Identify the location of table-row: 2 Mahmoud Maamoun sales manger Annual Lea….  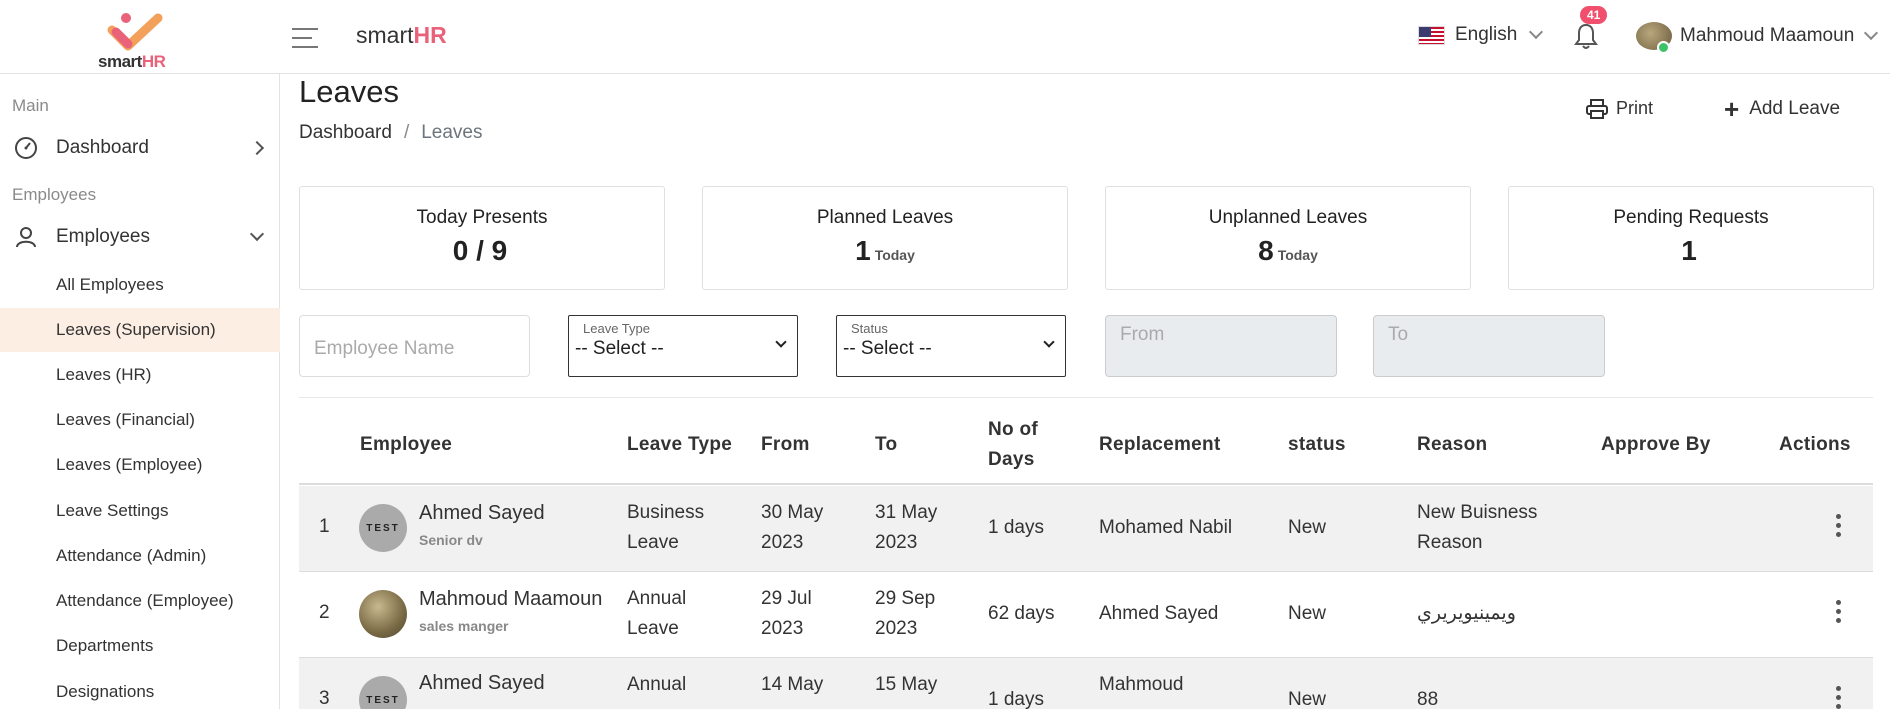
(1086, 615).